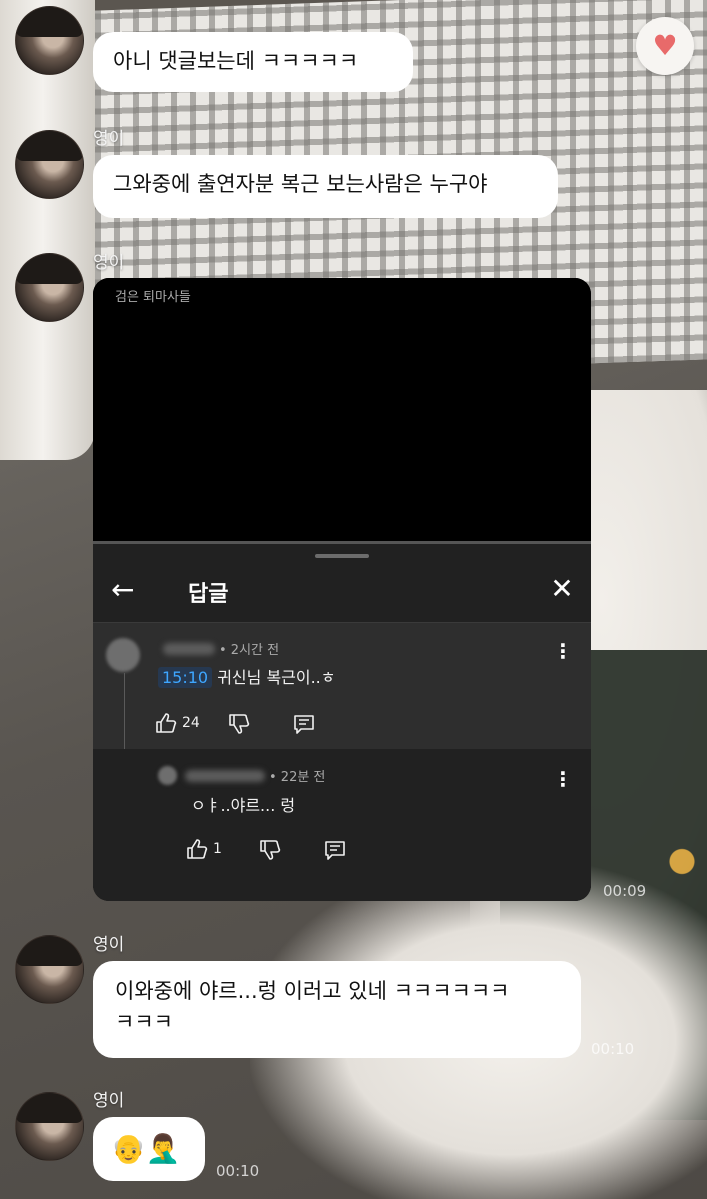 The height and width of the screenshot is (1199, 707). What do you see at coordinates (342, 696) in the screenshot?
I see `comment-main: • 2시간 전 15:10 귀신님 복근이..ㅎ ⋮ 24` at bounding box center [342, 696].